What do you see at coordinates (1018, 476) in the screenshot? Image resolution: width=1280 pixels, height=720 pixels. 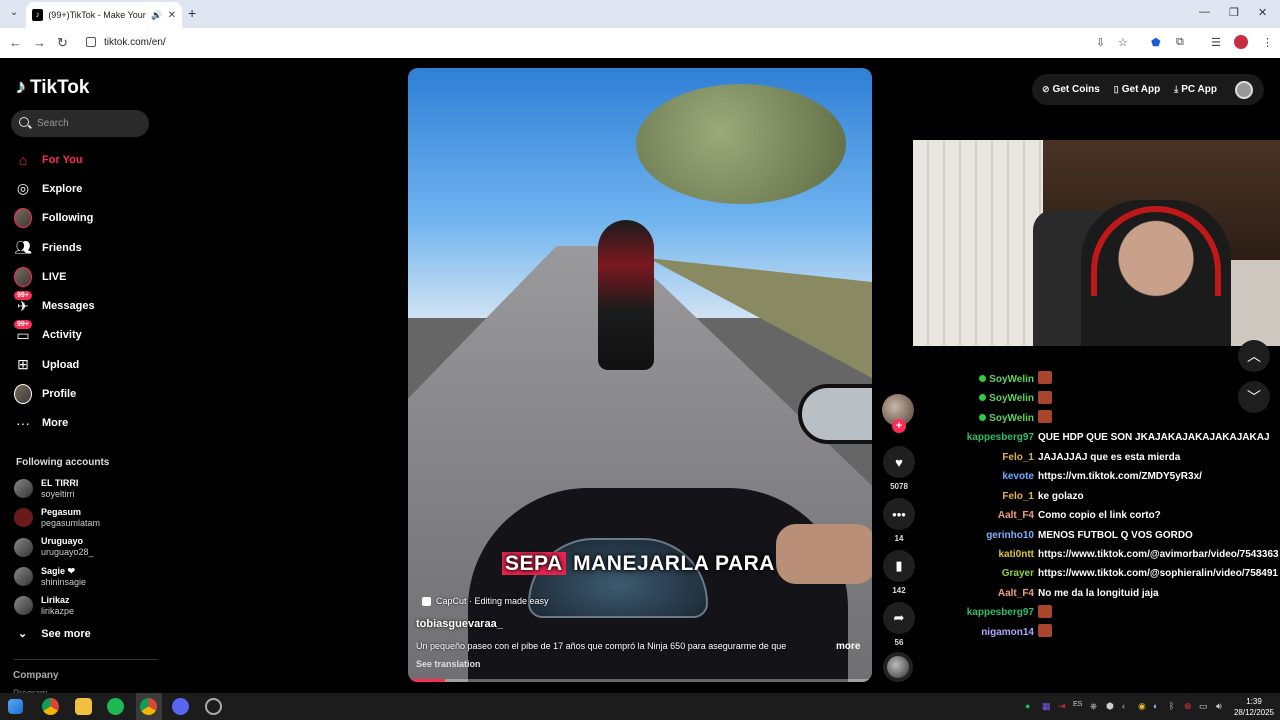 I see `chat-username: kevote` at bounding box center [1018, 476].